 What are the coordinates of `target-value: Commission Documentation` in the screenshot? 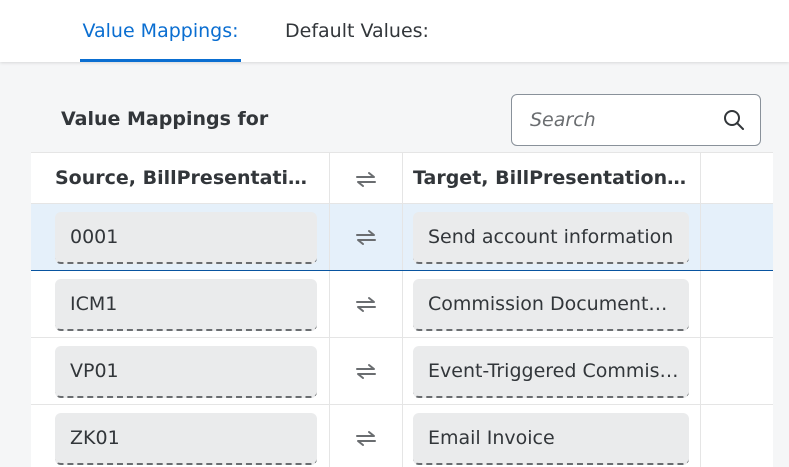 It's located at (553, 304).